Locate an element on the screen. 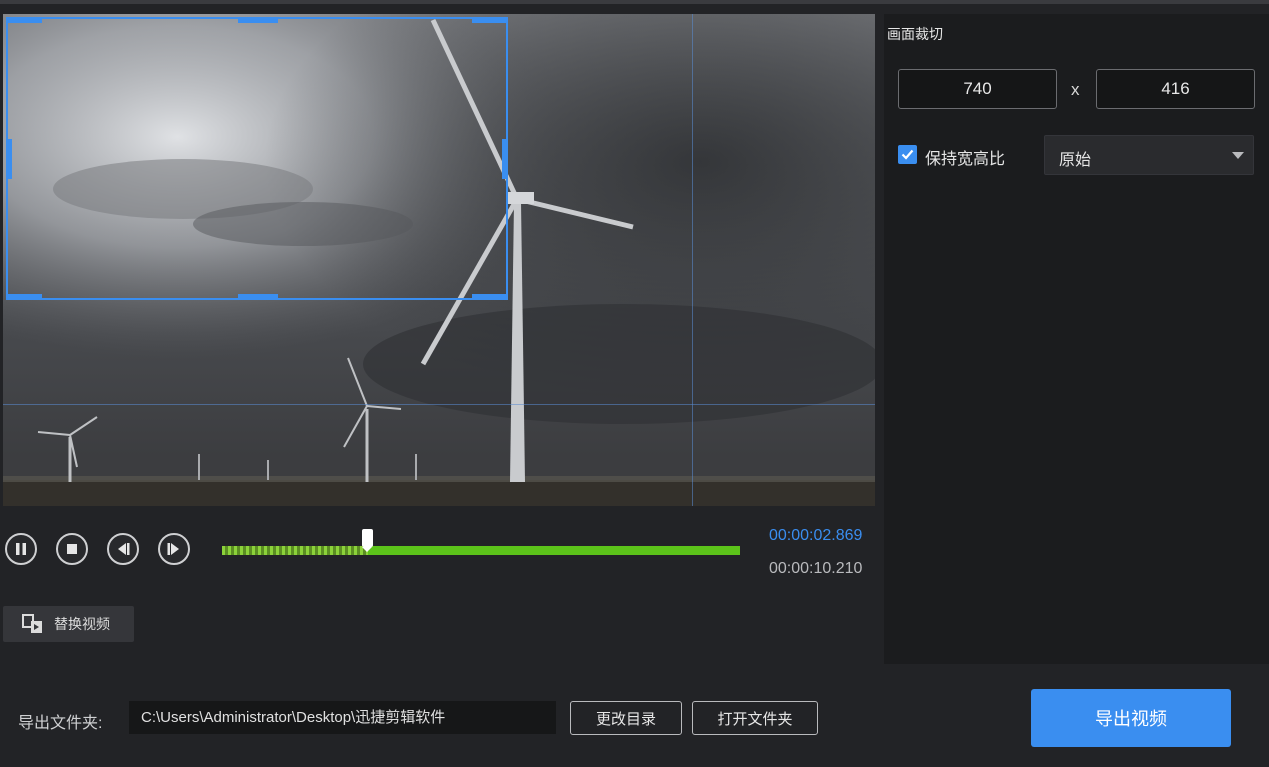  step-forward-icon is located at coordinates (173, 549).